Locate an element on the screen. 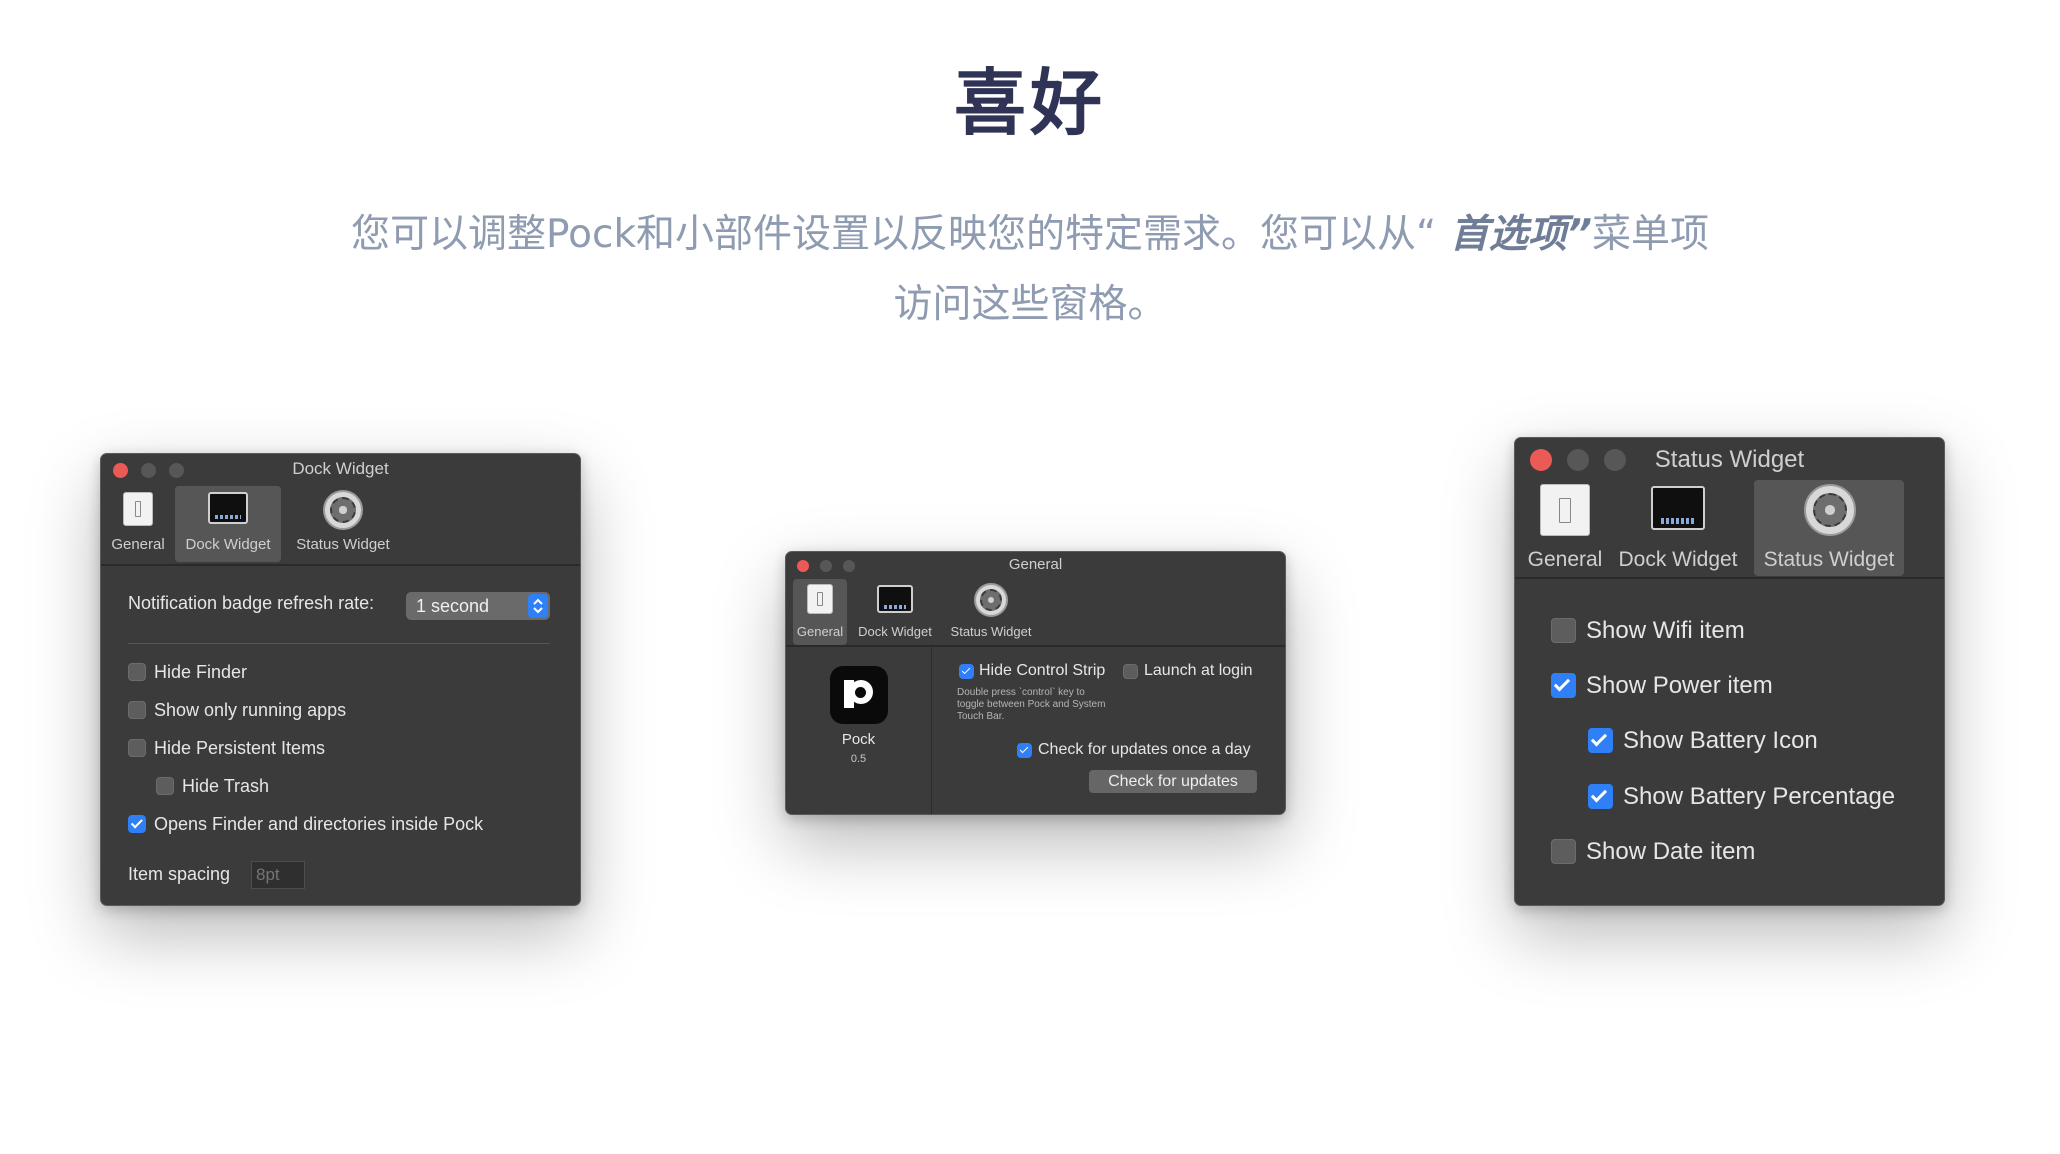 This screenshot has height=1154, width=2060. show-running-apps-label: Show only running apps is located at coordinates (250, 710).